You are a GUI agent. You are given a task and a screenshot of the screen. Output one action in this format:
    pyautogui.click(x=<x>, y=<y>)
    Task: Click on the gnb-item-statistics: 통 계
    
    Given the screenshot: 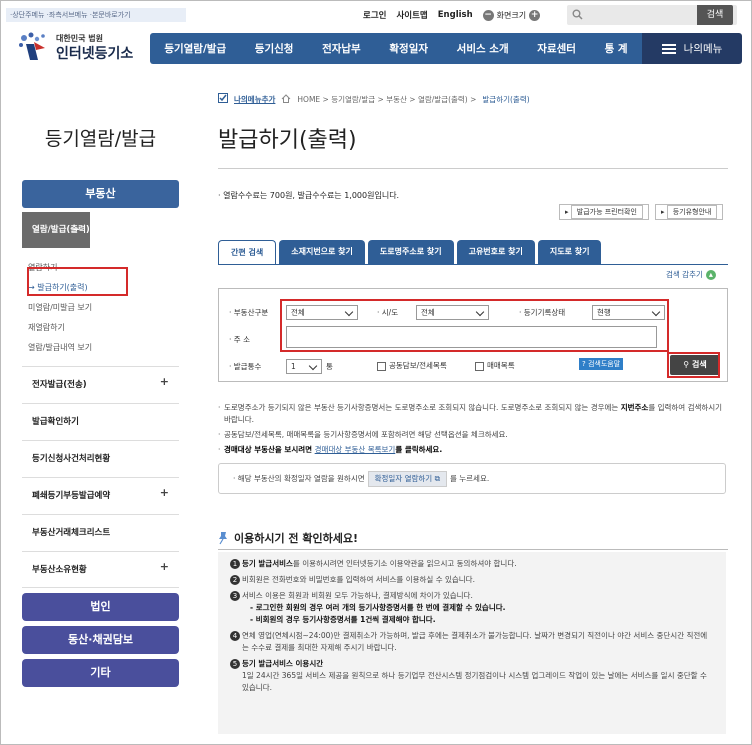 What is the action you would take?
    pyautogui.click(x=616, y=48)
    